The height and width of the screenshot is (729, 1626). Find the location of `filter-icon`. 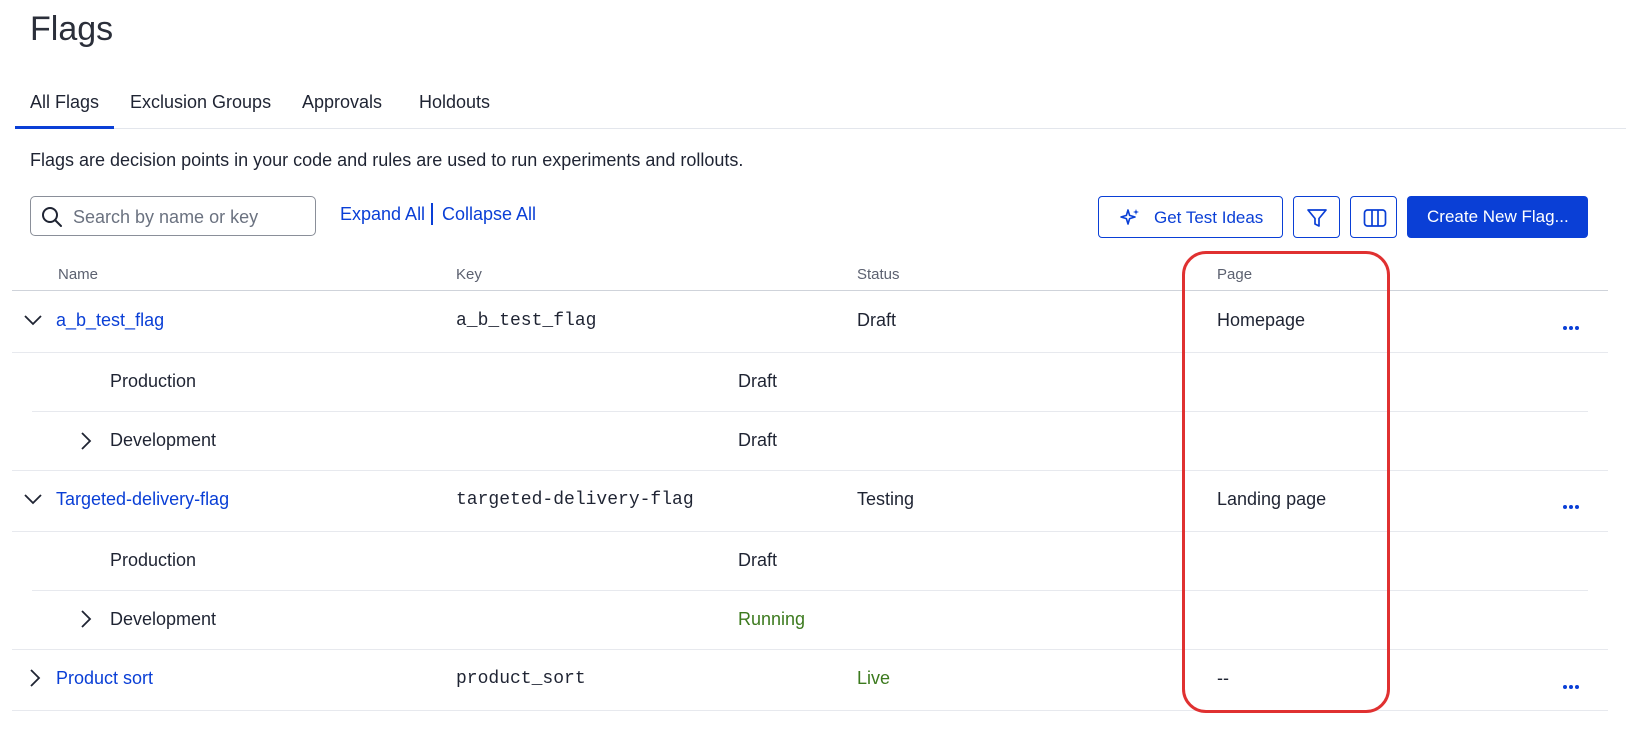

filter-icon is located at coordinates (1317, 218).